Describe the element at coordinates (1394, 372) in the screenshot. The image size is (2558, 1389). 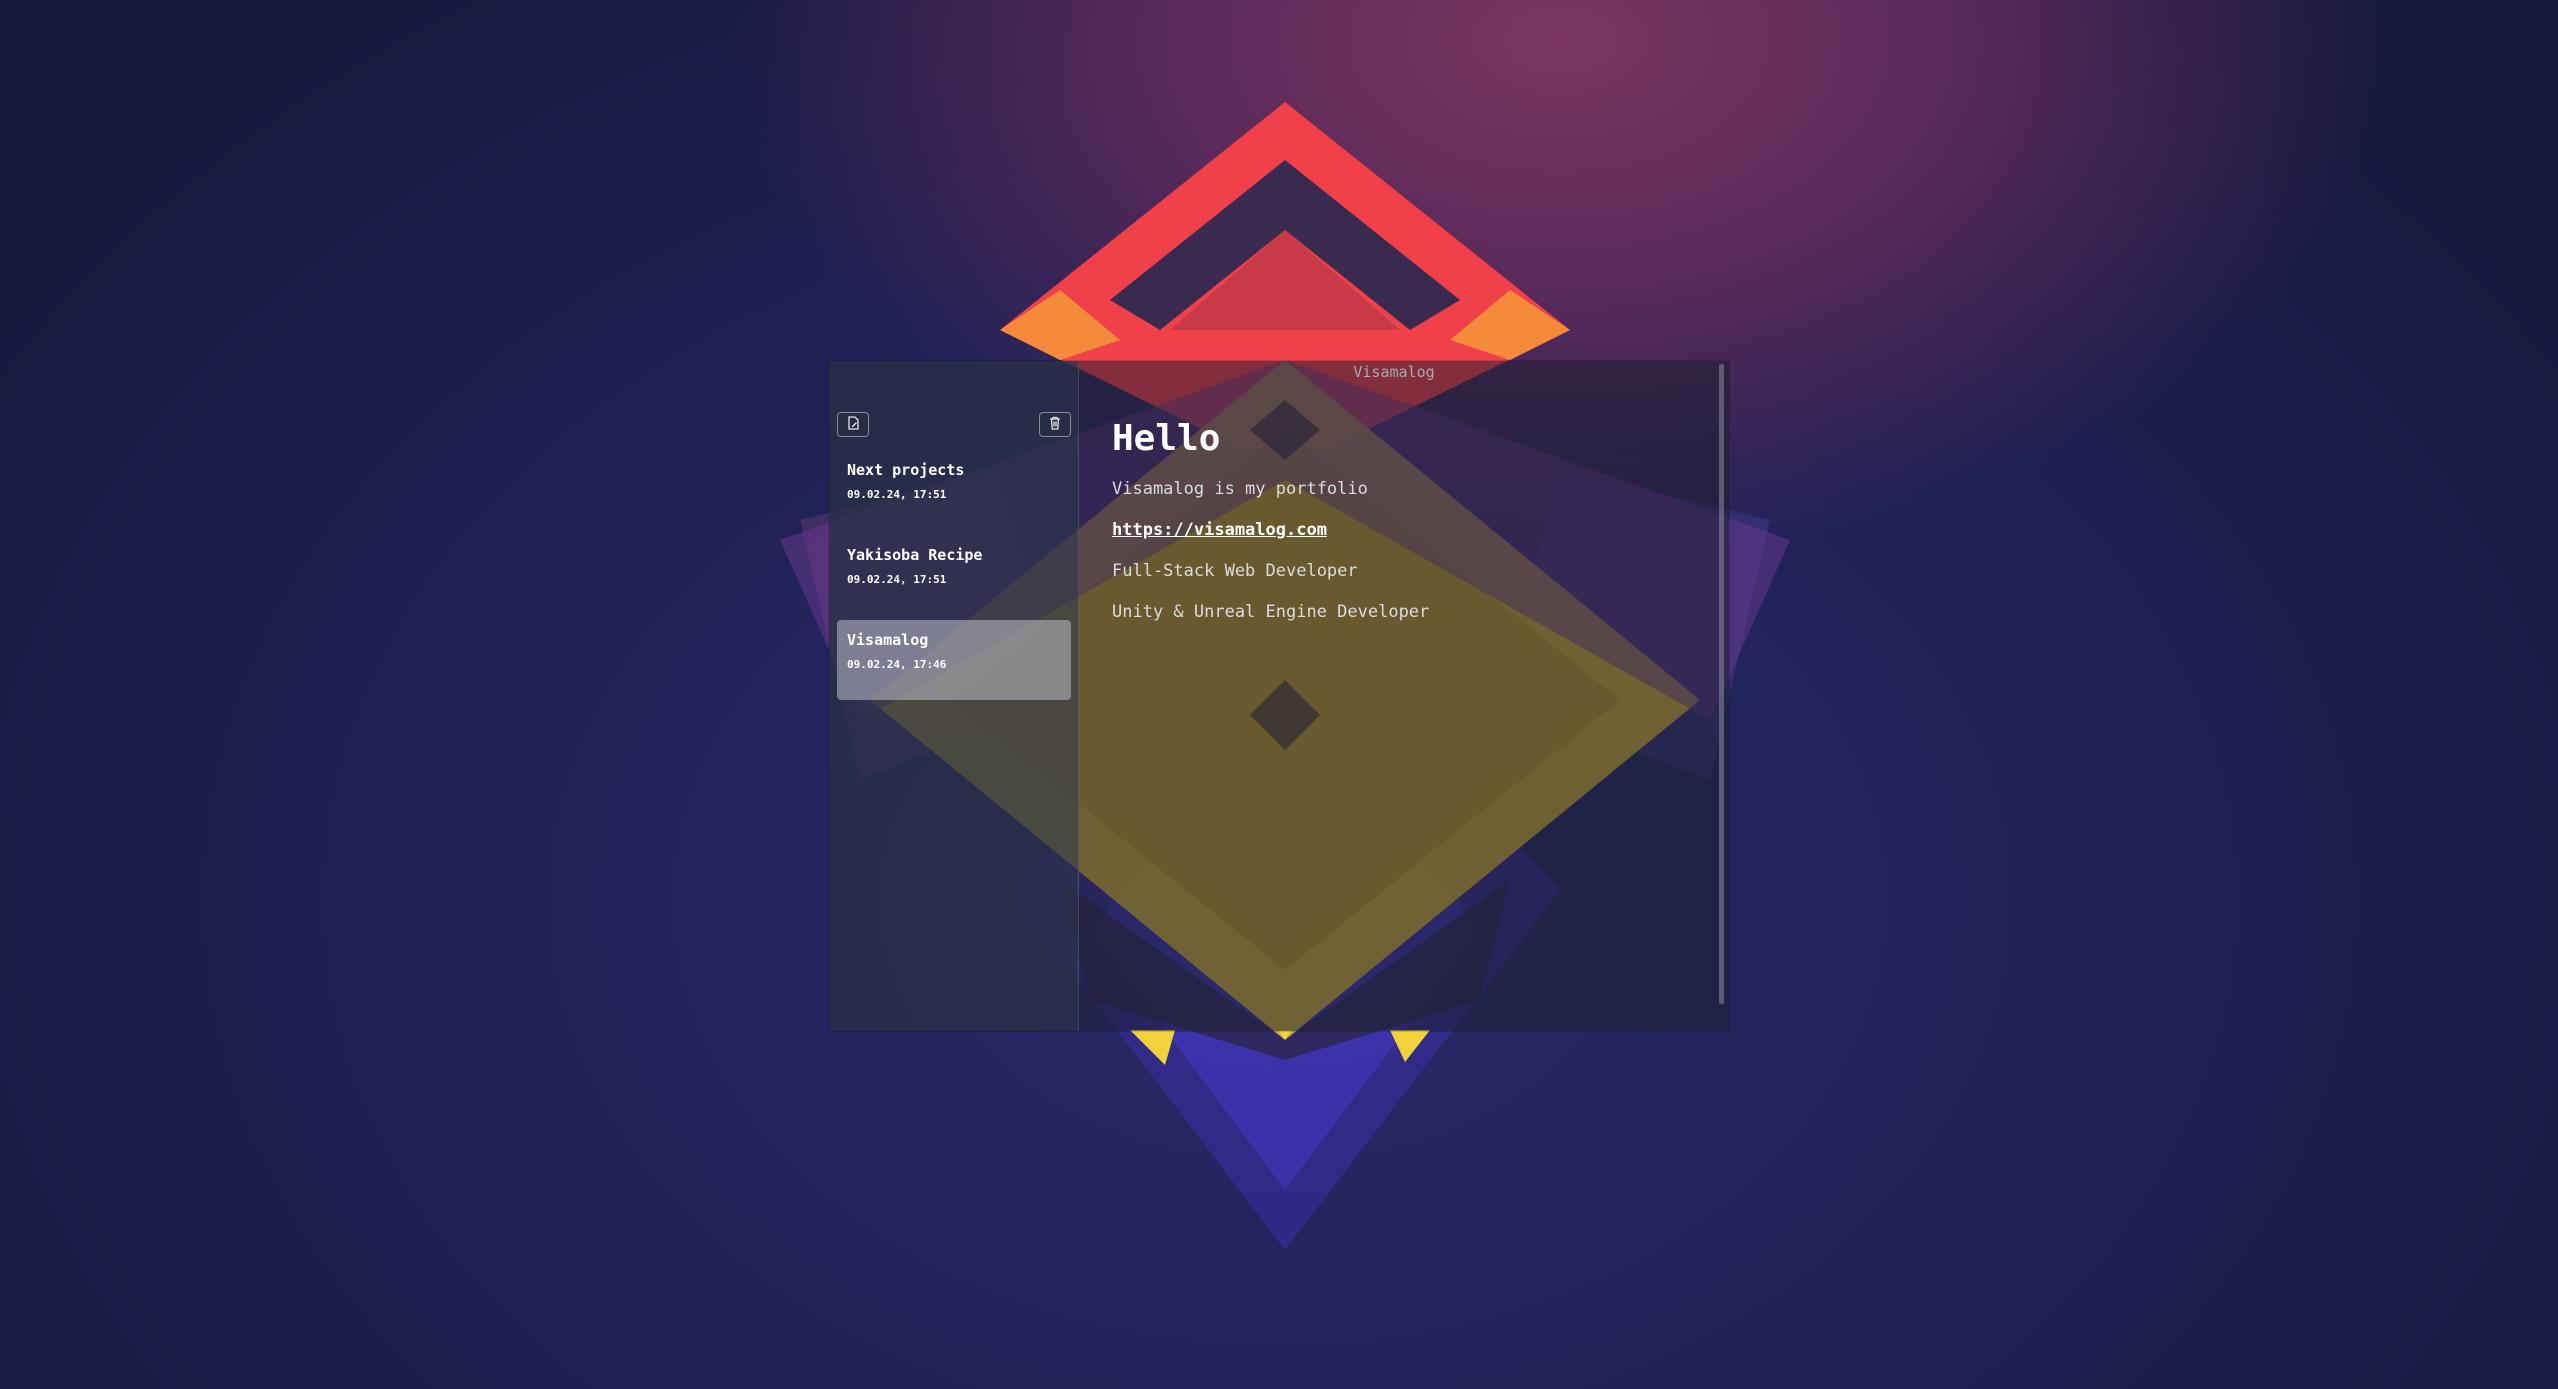
I see `window-title: Visamalog` at that location.